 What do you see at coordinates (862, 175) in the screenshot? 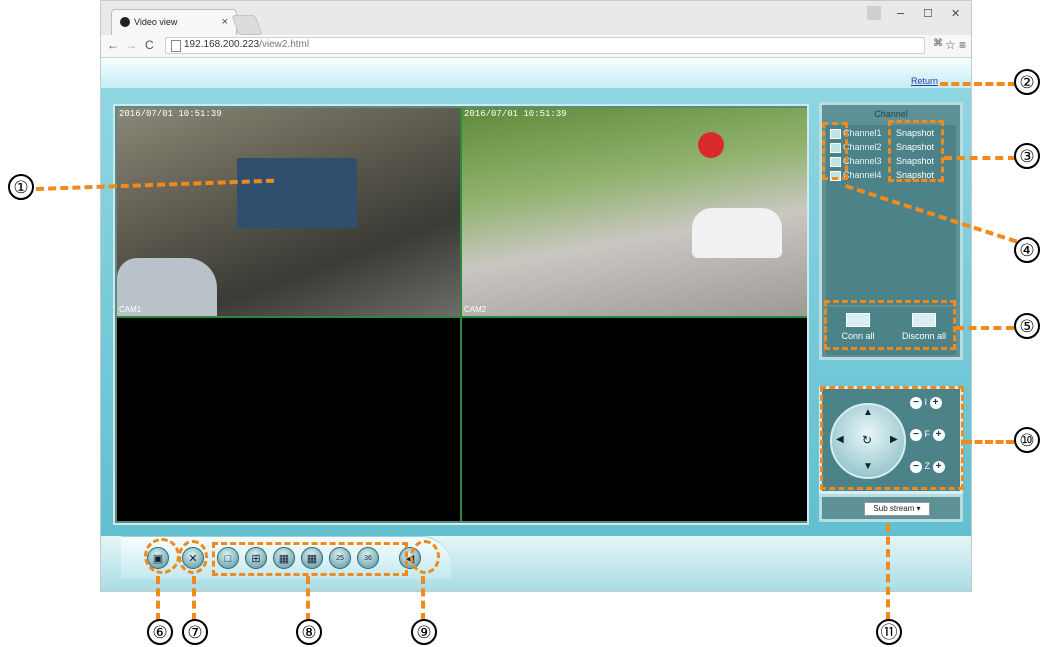
I see `channel-label: Channel4` at bounding box center [862, 175].